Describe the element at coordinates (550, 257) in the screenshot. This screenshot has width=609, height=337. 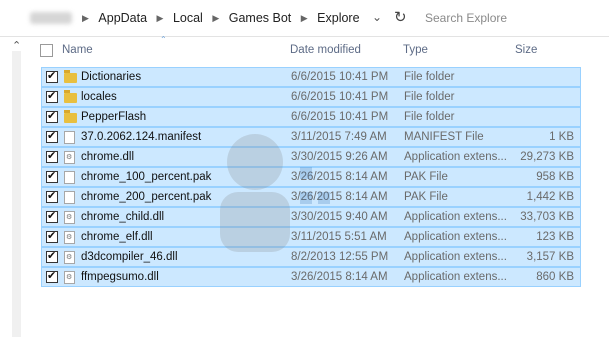
I see `file-size: 3,157 KB` at that location.